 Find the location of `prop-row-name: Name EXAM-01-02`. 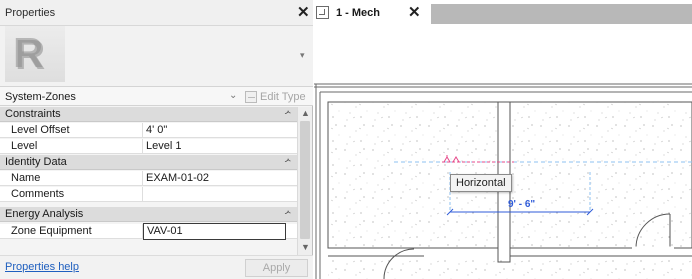

prop-row-name: Name EXAM-01-02 is located at coordinates (148, 178).